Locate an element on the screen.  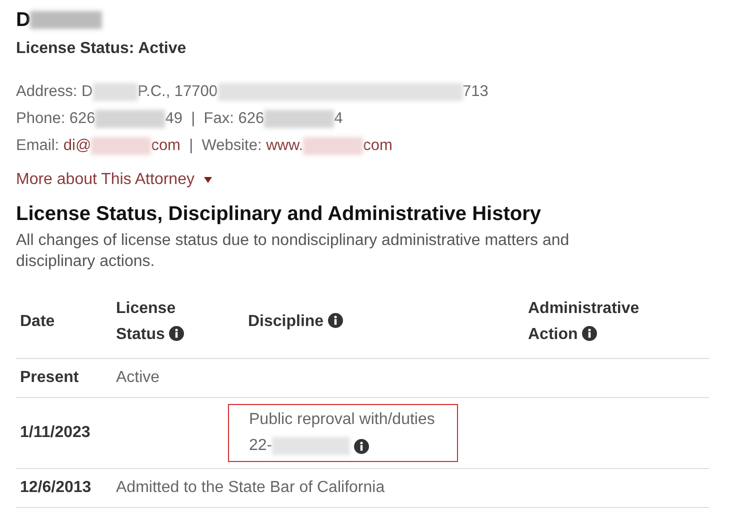
date-cell: 12/6/2013 is located at coordinates (64, 488).